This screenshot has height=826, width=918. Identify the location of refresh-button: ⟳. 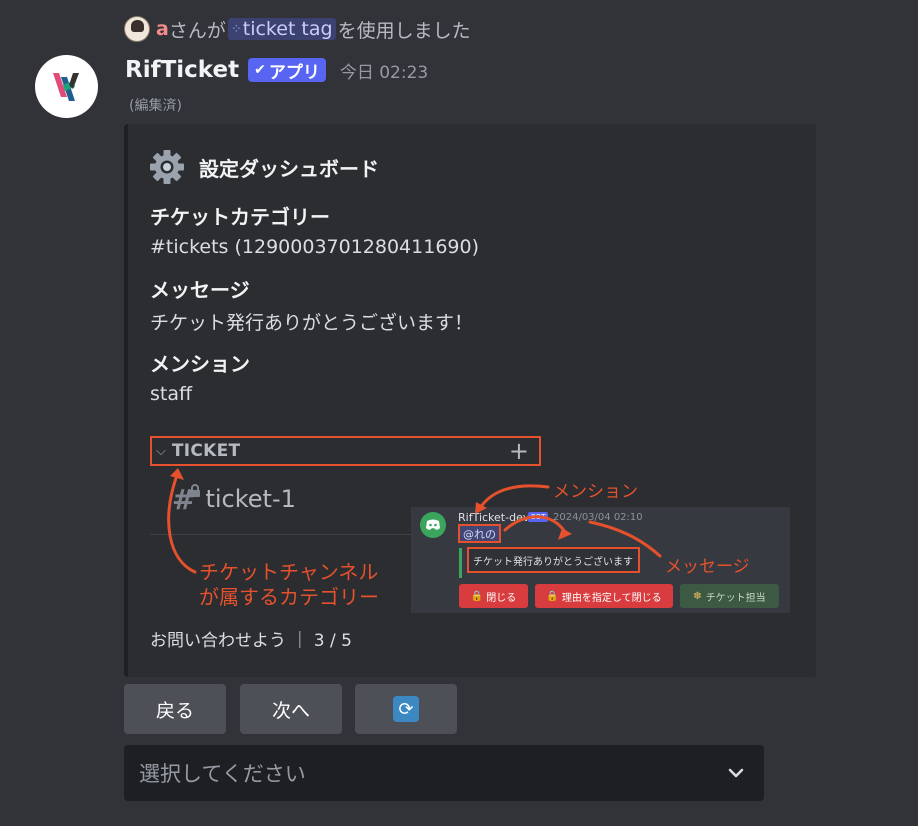
(406, 709).